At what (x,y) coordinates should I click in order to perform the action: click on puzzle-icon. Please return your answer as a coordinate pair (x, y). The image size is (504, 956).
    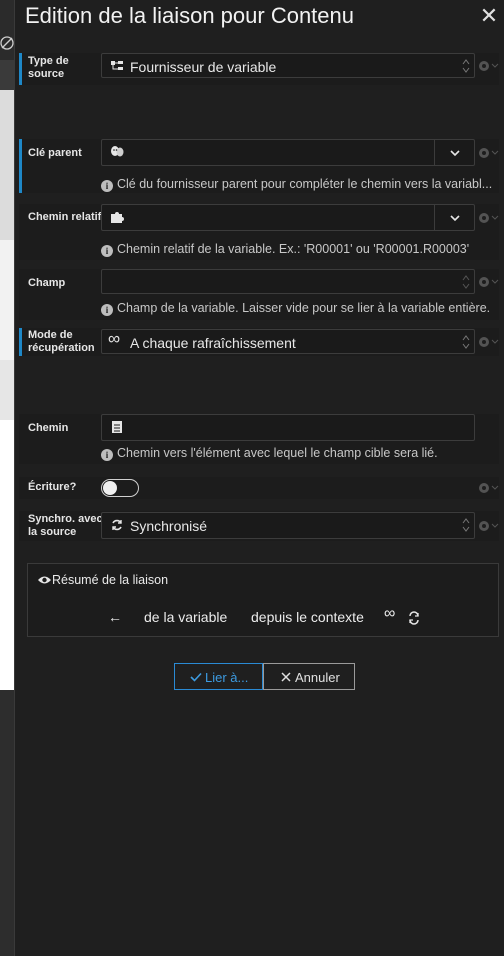
    Looking at the image, I should click on (117, 217).